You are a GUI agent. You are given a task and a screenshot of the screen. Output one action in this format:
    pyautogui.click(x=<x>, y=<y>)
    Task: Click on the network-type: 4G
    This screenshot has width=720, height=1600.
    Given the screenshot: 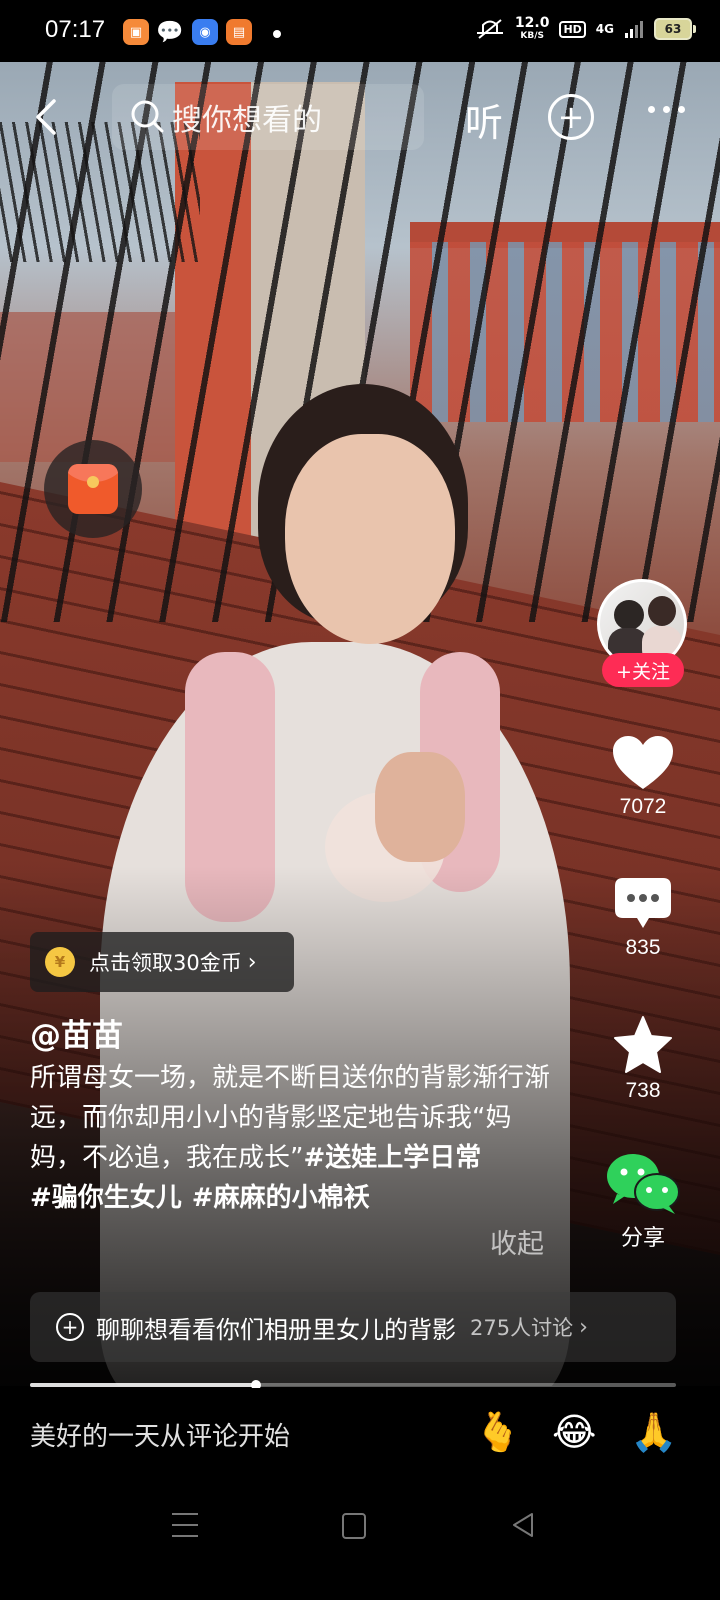 What is the action you would take?
    pyautogui.click(x=604, y=29)
    